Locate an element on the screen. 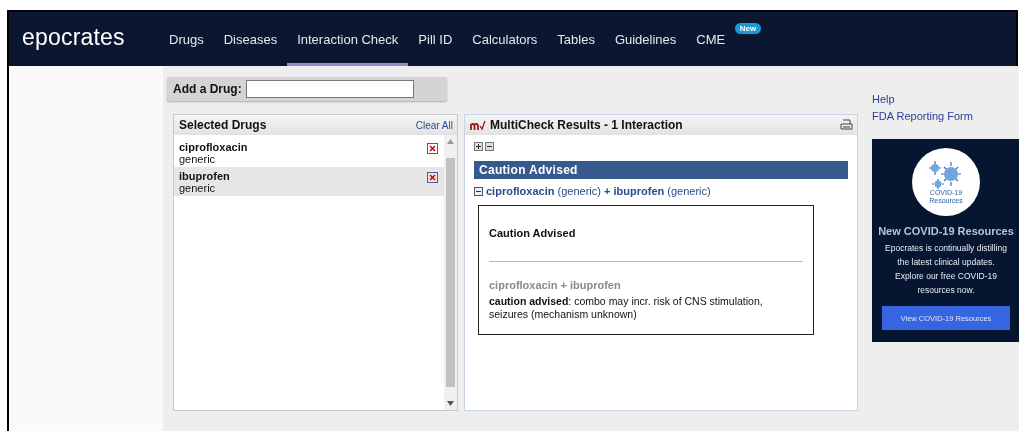  drug-input-field is located at coordinates (329, 89).